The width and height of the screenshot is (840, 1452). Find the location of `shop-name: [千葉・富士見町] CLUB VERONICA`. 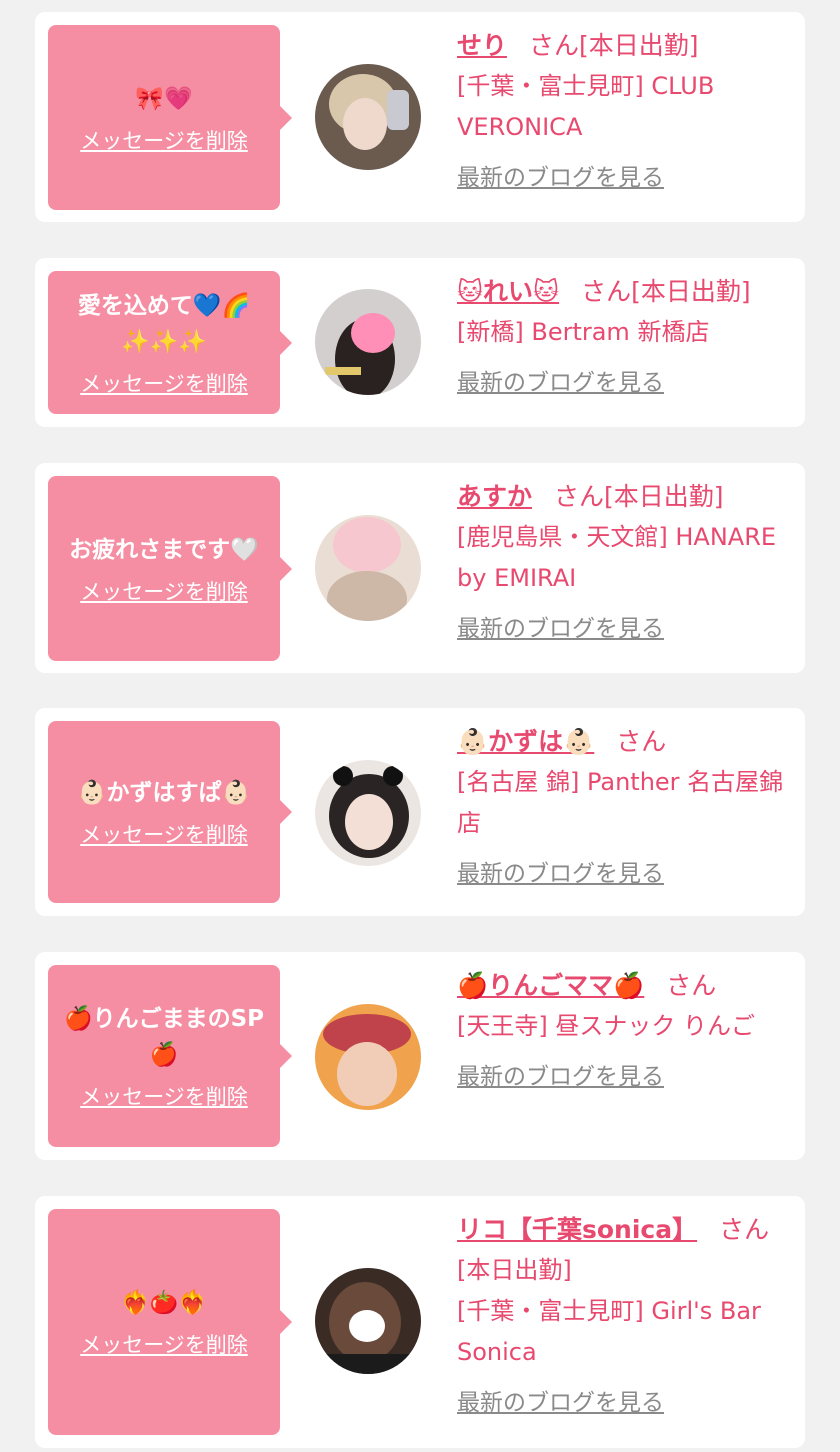

shop-name: [千葉・富士見町] CLUB VERONICA is located at coordinates (586, 106).